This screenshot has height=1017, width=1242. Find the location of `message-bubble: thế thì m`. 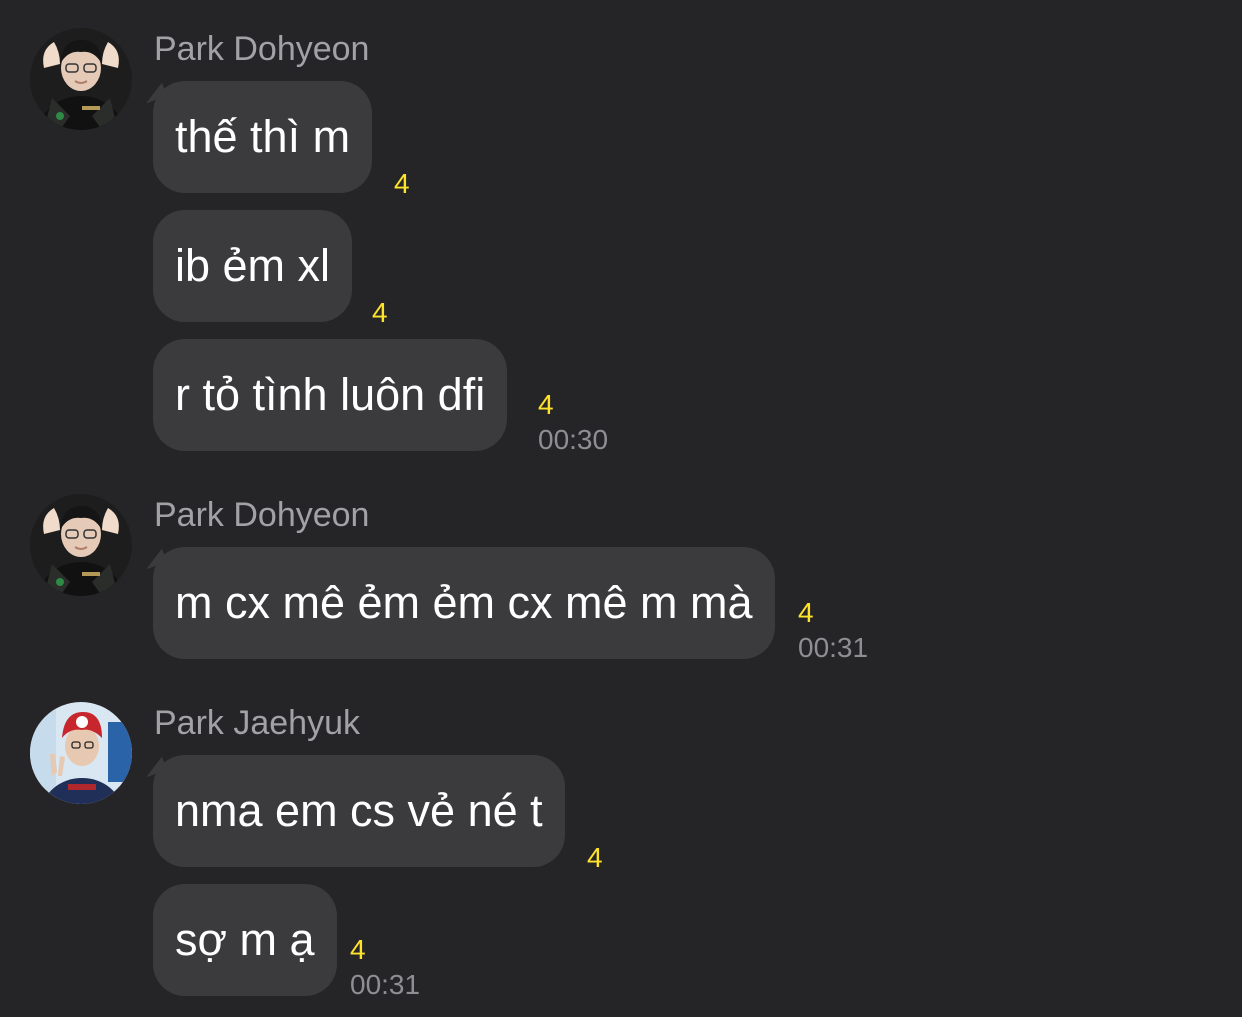

message-bubble: thế thì m is located at coordinates (263, 137).